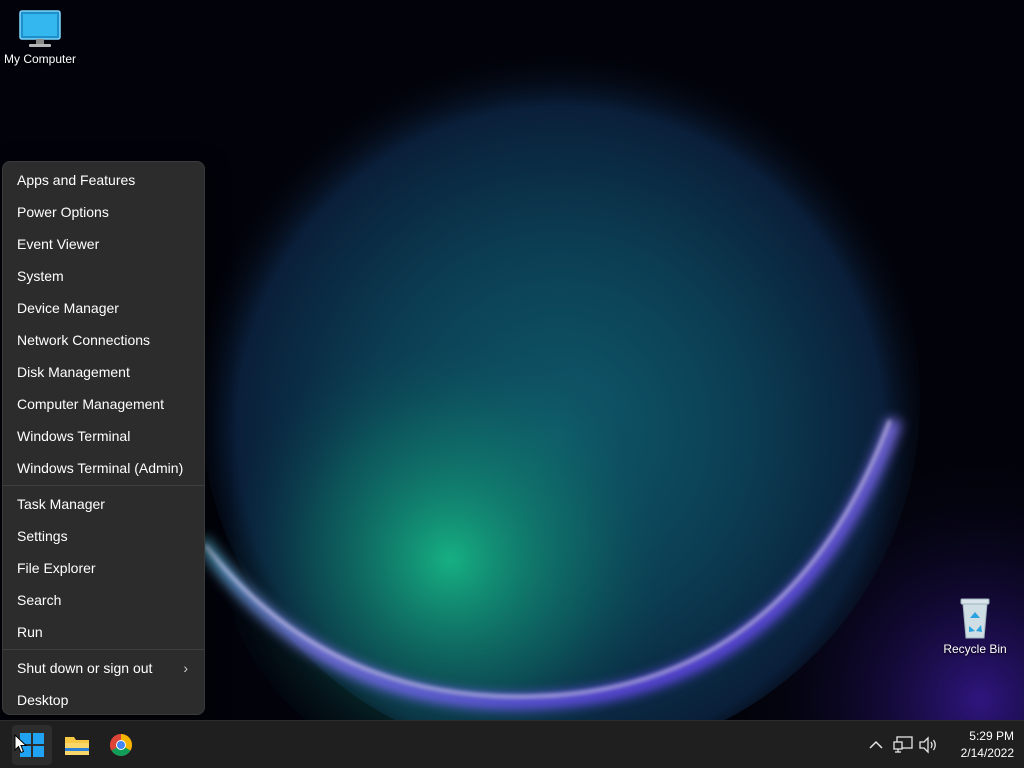 The image size is (1024, 768). I want to click on menu-item-settings: Settings, so click(103, 536).